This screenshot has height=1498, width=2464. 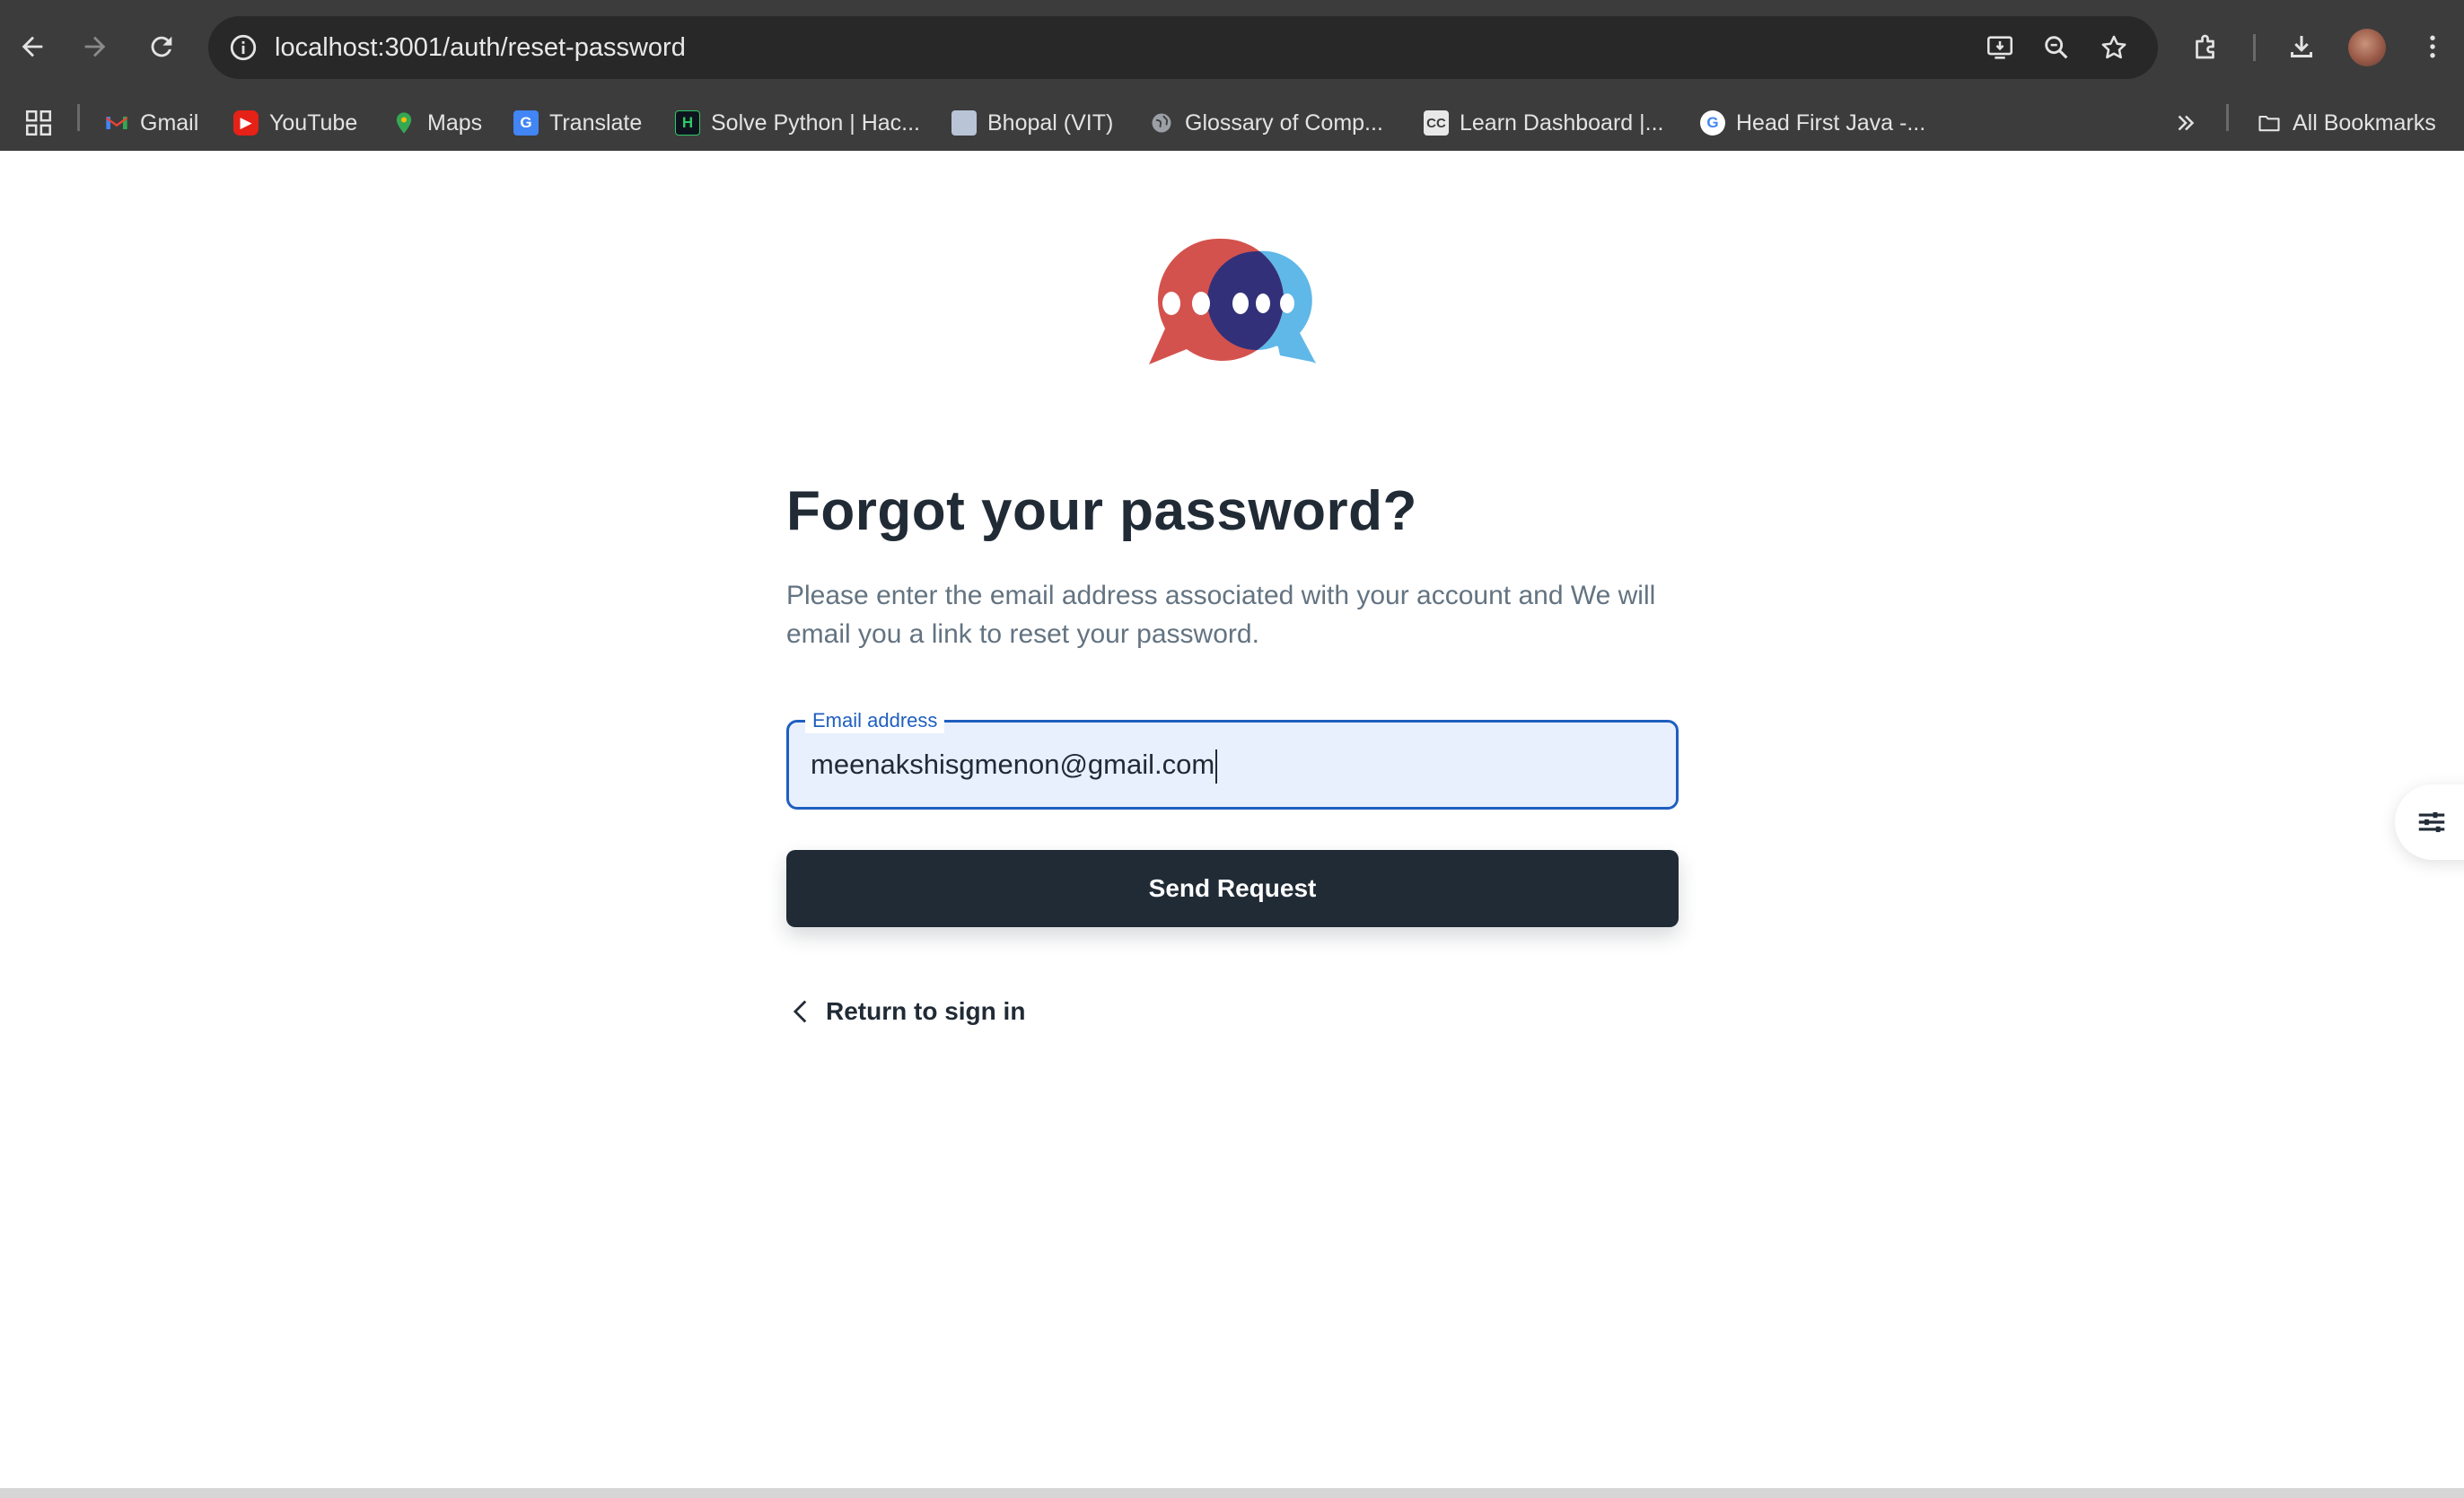 I want to click on globe-icon, so click(x=1162, y=123).